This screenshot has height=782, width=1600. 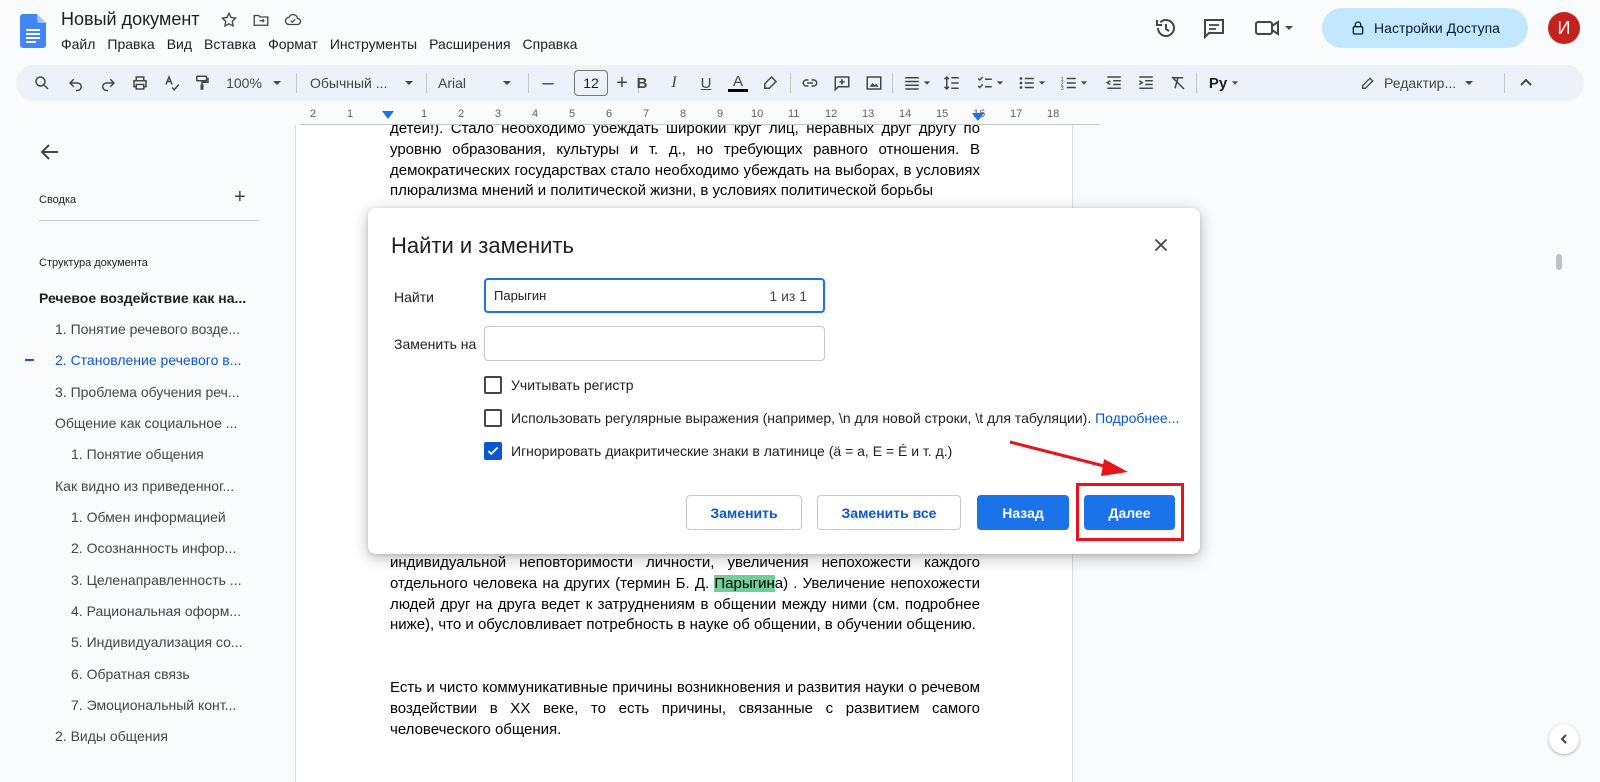 What do you see at coordinates (1023, 512) in the screenshot?
I see `previous-button: Назад` at bounding box center [1023, 512].